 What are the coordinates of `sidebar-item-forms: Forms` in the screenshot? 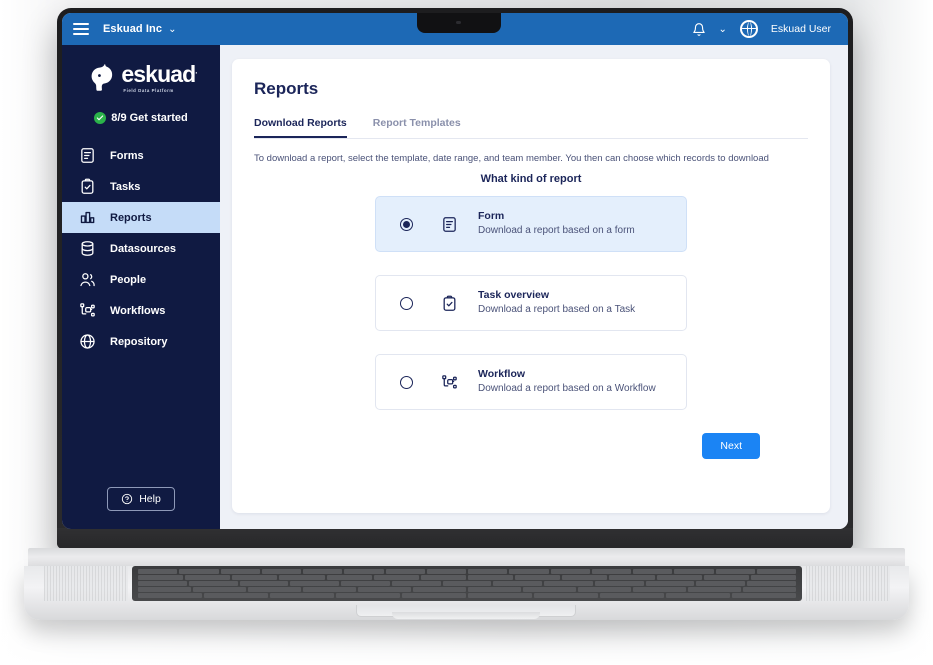 It's located at (141, 155).